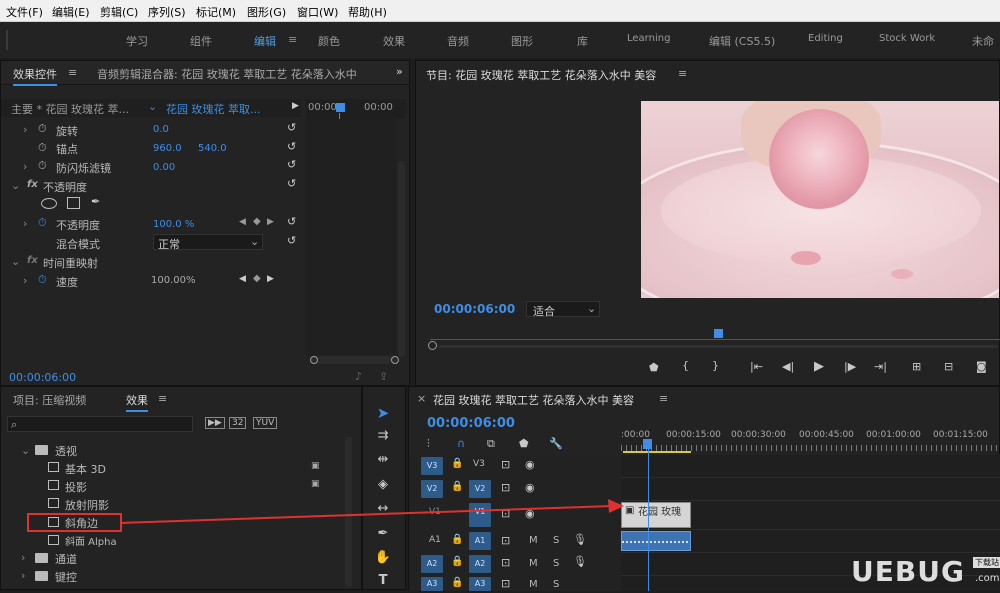 The image size is (1000, 593). What do you see at coordinates (471, 423) in the screenshot?
I see `timeline-timecode: 00:00:06:00` at bounding box center [471, 423].